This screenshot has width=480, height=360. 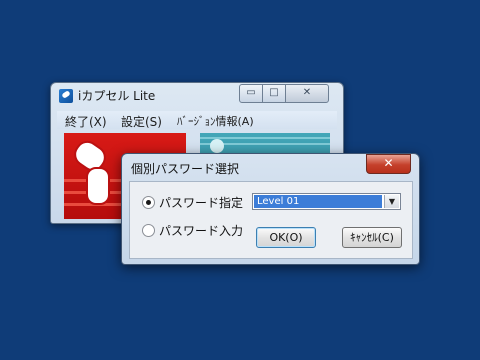 I want to click on close-button: ✕, so click(x=307, y=93).